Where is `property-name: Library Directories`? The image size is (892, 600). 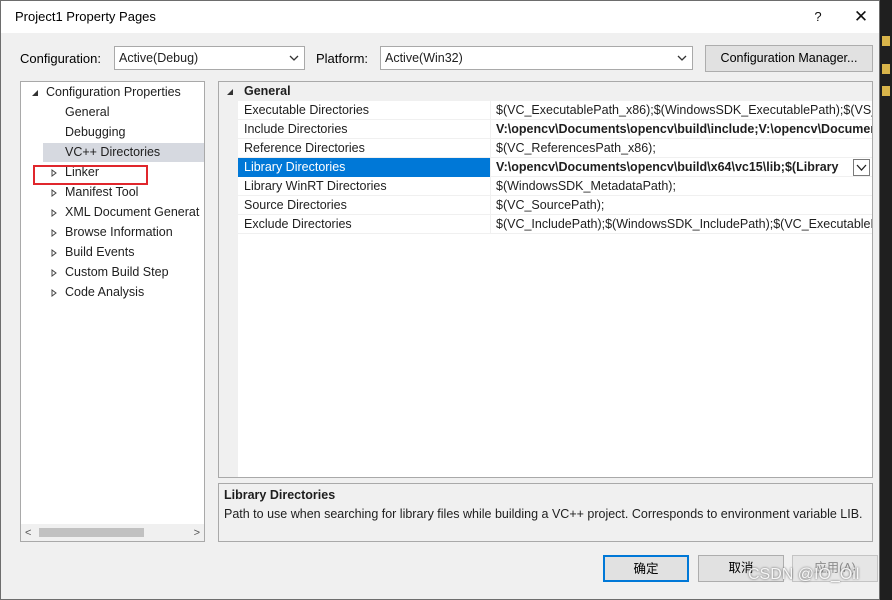
property-name: Library Directories is located at coordinates (364, 167).